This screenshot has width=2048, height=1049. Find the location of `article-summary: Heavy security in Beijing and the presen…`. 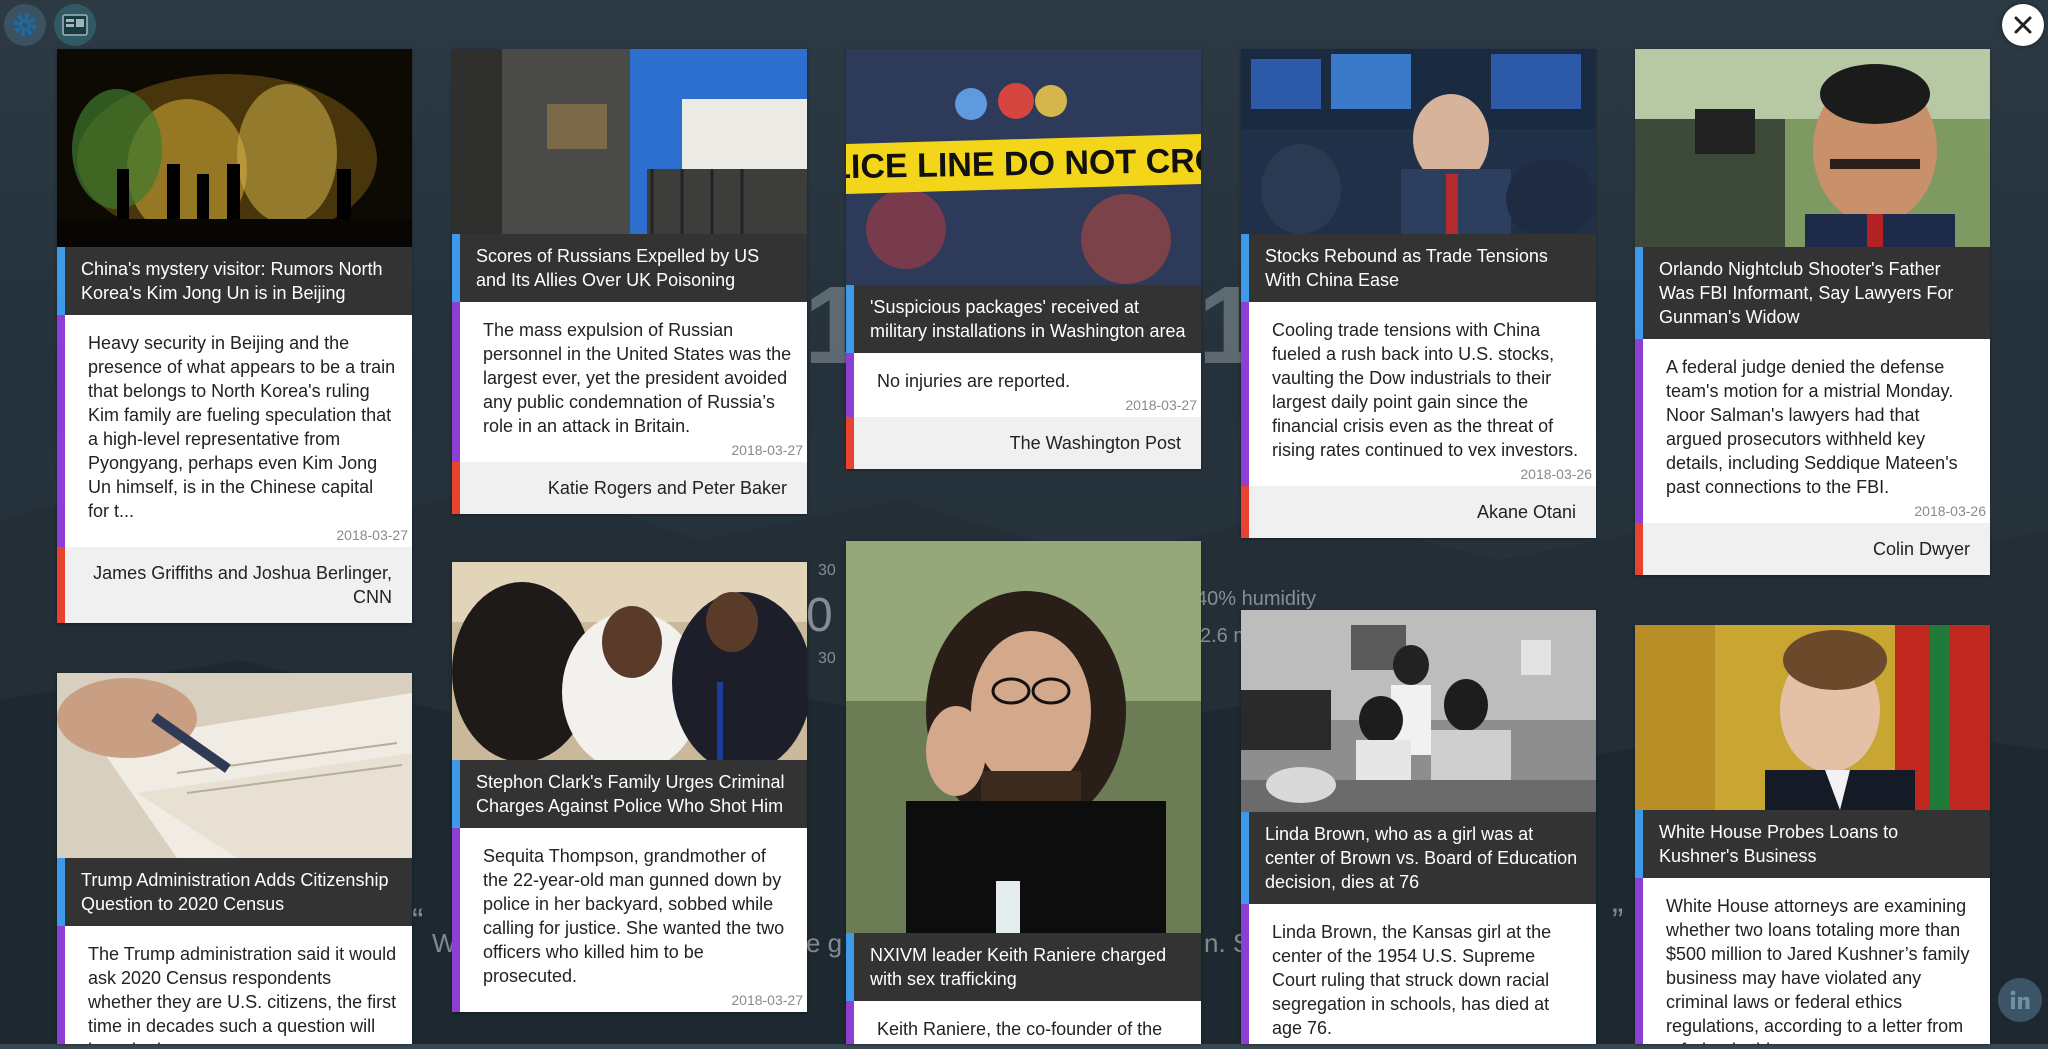

article-summary: Heavy security in Beijing and the presen… is located at coordinates (234, 421).